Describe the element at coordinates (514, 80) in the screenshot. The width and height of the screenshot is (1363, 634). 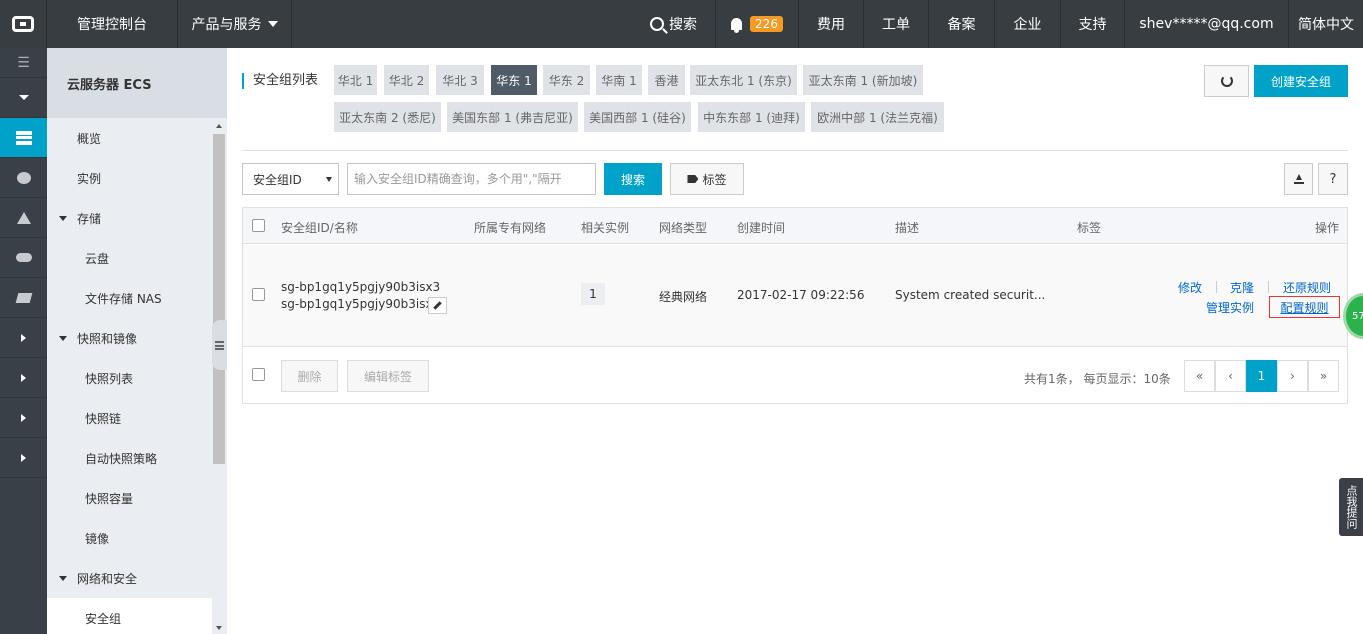
I see `region-tab: 华东 1` at that location.